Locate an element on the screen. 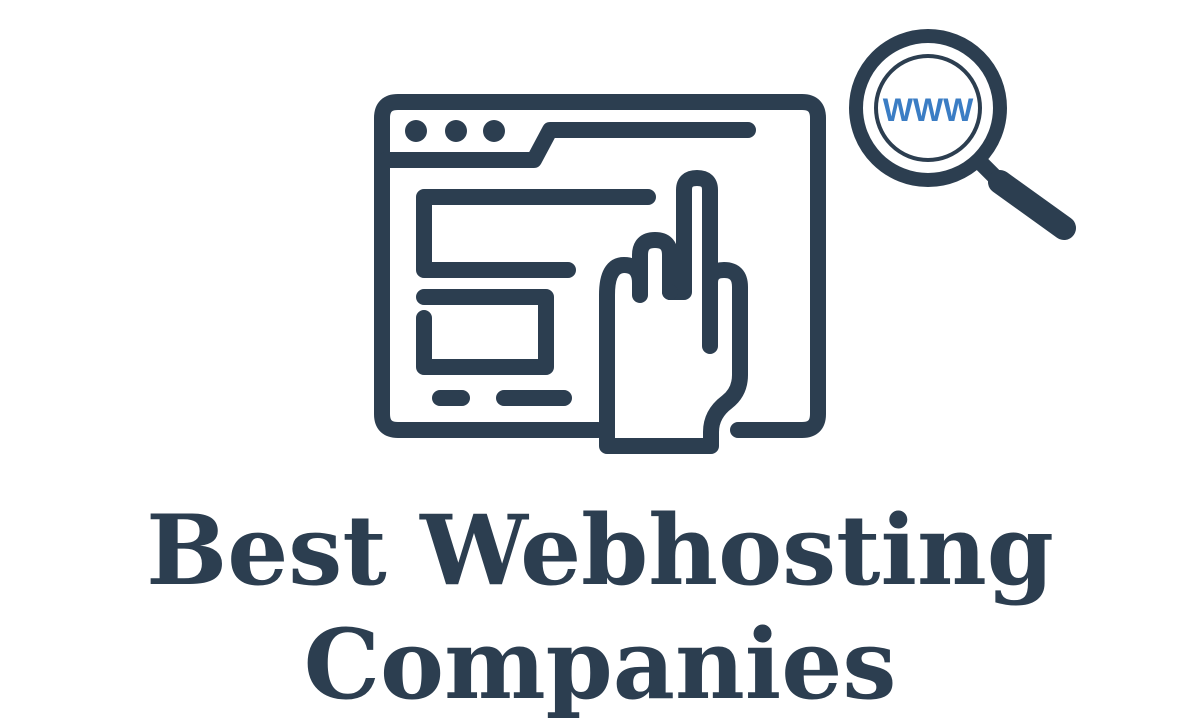 The width and height of the screenshot is (1200, 721). pointing-hand-icon is located at coordinates (673, 312).